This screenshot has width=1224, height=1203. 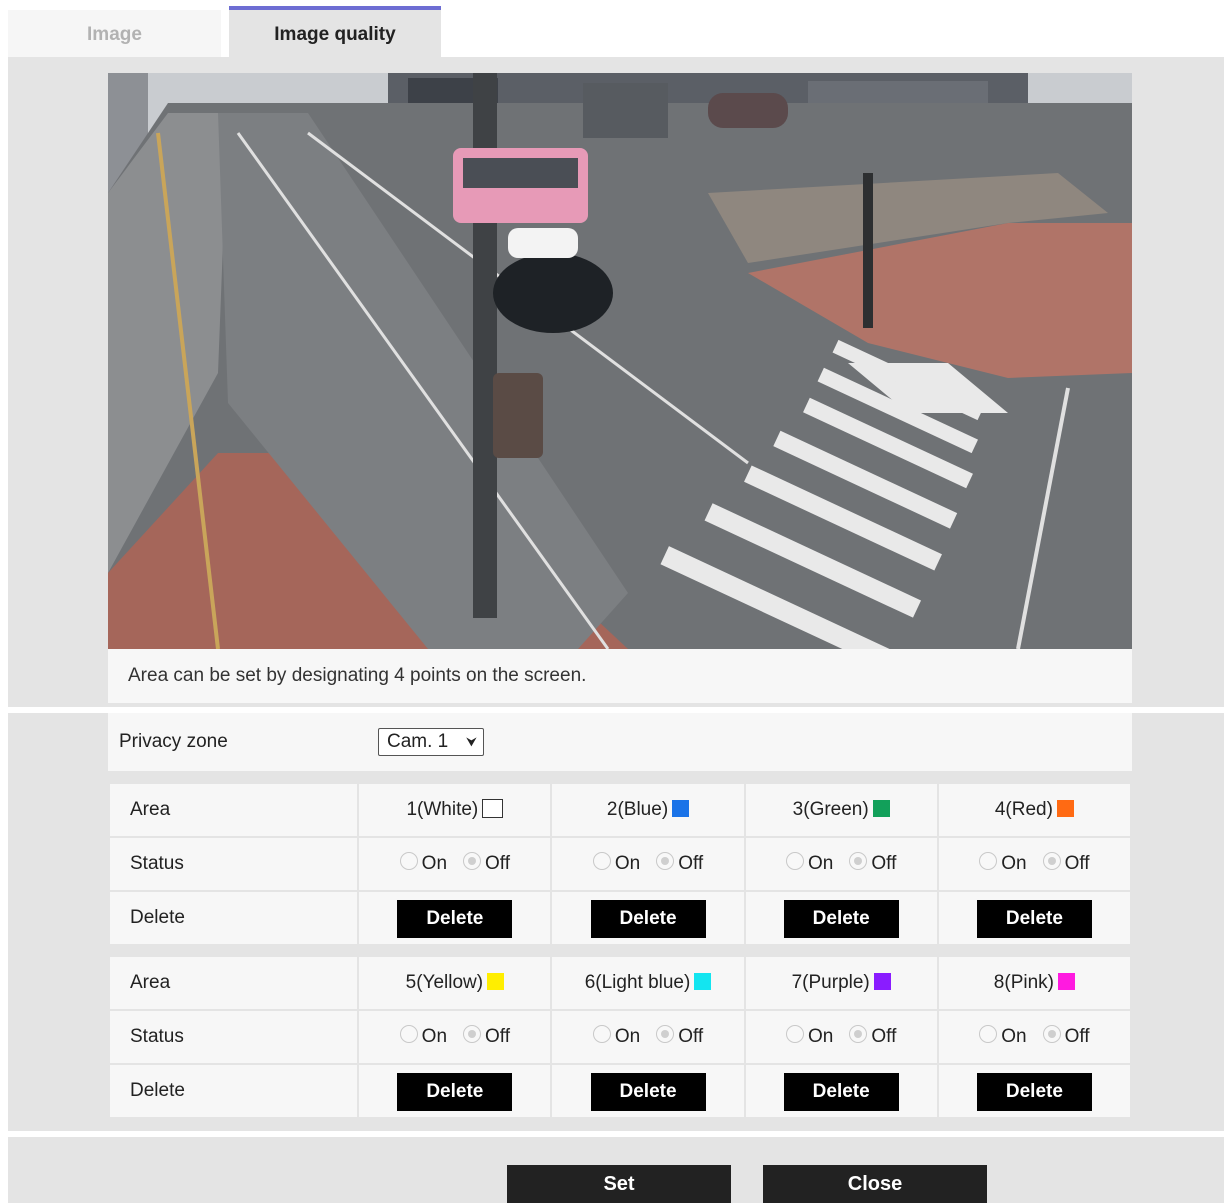 I want to click on delete-button-7: Delete, so click(x=841, y=1091).